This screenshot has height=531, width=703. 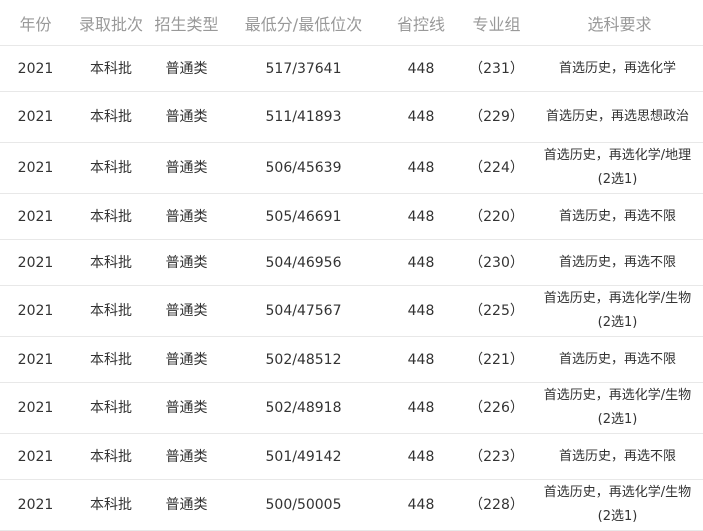 I want to click on cell-group: （221）, so click(x=496, y=359).